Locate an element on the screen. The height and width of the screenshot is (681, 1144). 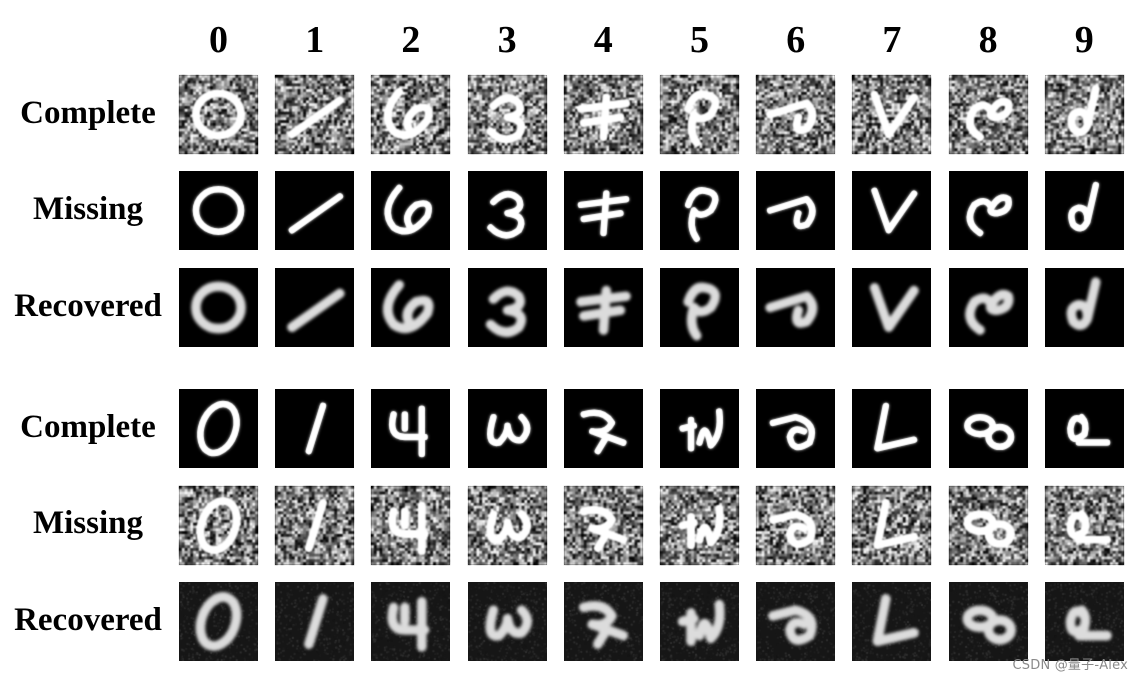
column-header: 8 is located at coordinates (988, 40).